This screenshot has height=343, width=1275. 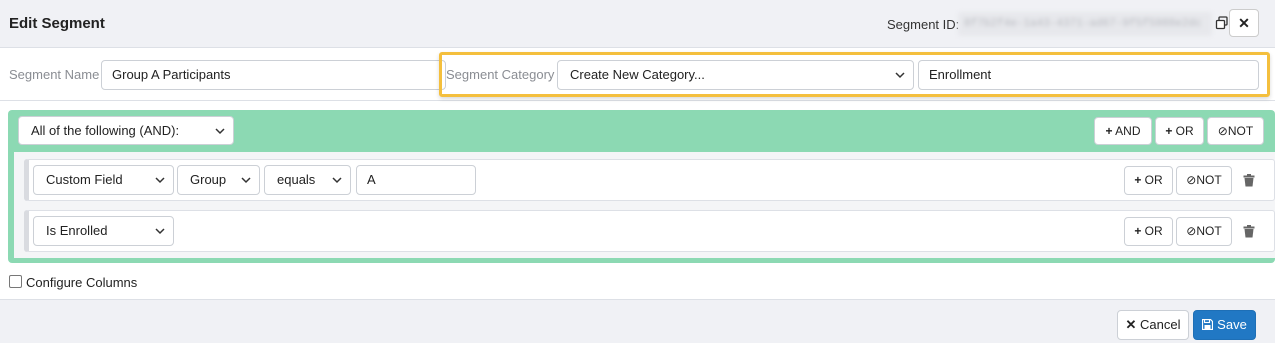 What do you see at coordinates (84, 179) in the screenshot?
I see `rule-field-type-selected: Custom Field` at bounding box center [84, 179].